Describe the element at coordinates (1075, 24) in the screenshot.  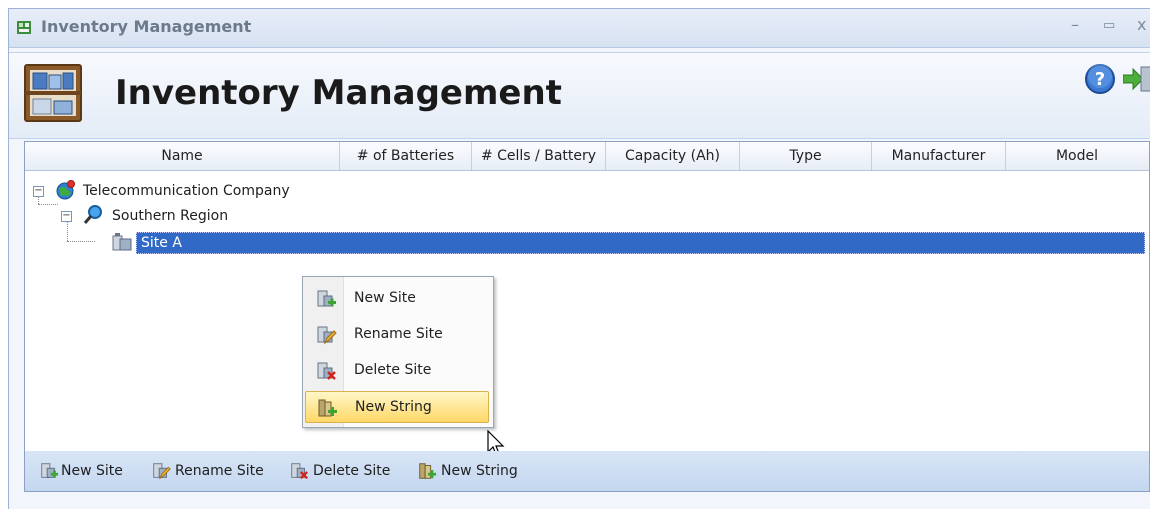
I see `minimize-button: –` at that location.